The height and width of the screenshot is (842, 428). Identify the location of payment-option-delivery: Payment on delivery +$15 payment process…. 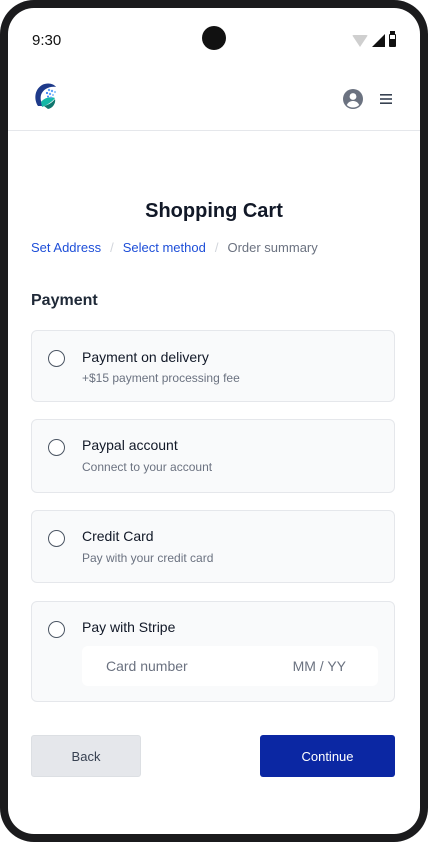
(213, 366).